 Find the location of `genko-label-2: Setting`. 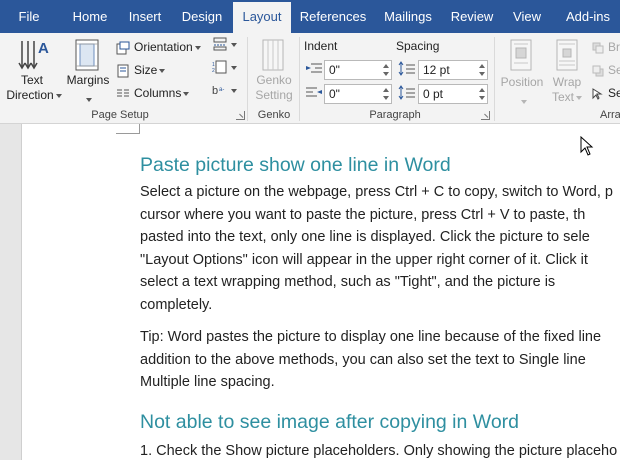

genko-label-2: Setting is located at coordinates (274, 95).